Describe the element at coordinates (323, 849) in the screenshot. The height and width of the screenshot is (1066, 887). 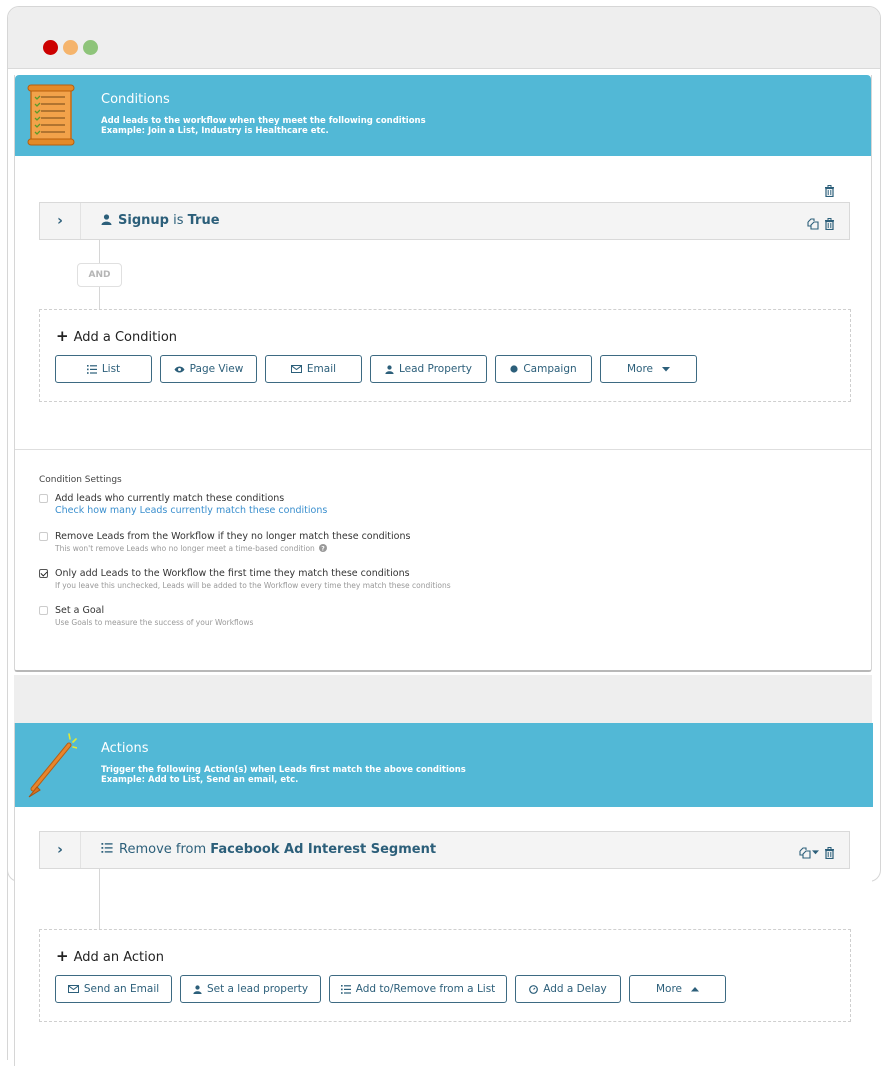
I see `rule-target: Facebook Ad Interest Segment` at that location.